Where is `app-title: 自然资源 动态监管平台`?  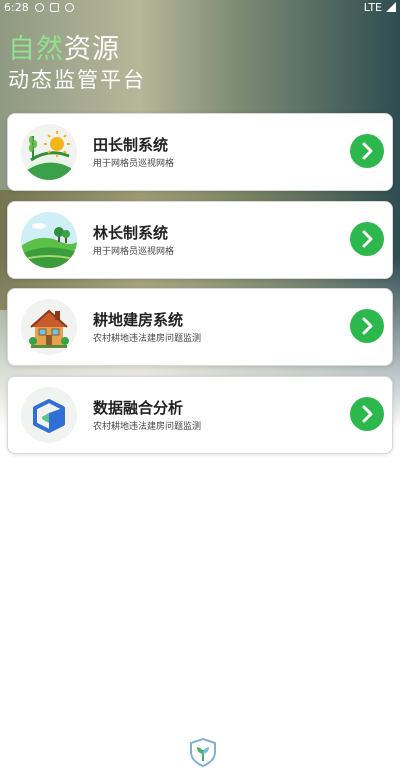
app-title: 自然资源 动态监管平台 is located at coordinates (77, 64).